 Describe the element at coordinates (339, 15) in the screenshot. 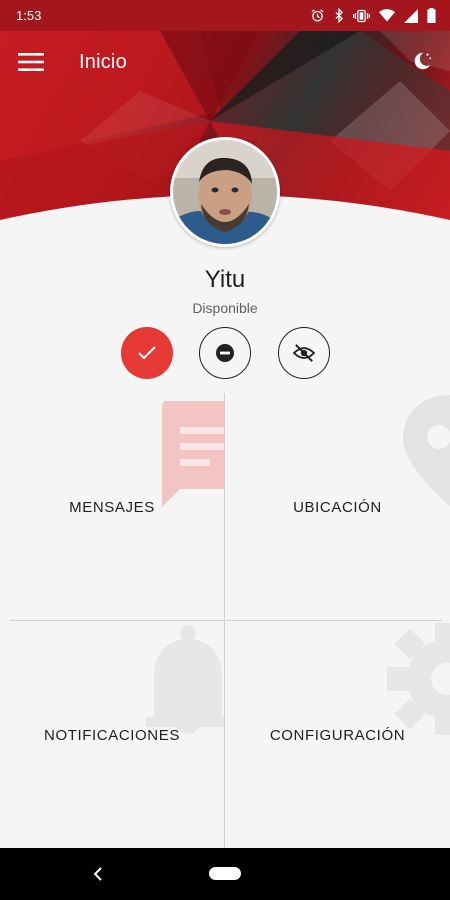

I see `bluetooth-icon` at that location.